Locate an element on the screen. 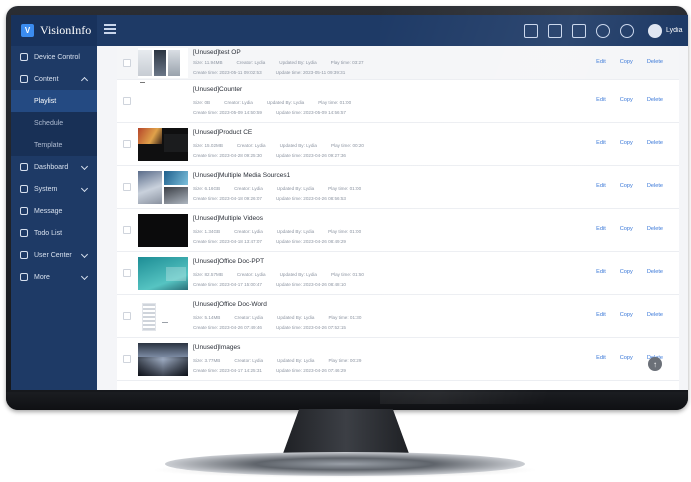 This screenshot has width=691, height=482. sidebar-item-label: Todo List is located at coordinates (48, 233).